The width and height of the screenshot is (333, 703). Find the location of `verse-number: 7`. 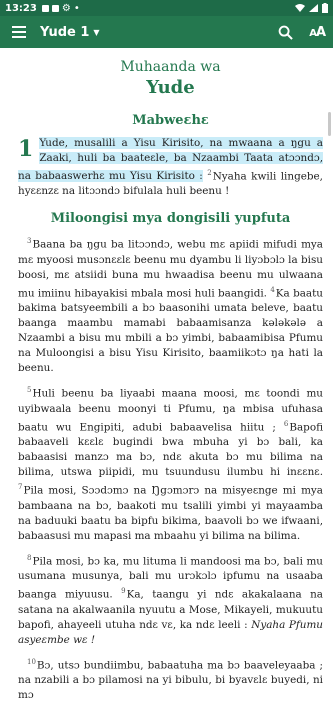

verse-number: 7 is located at coordinates (20, 487).